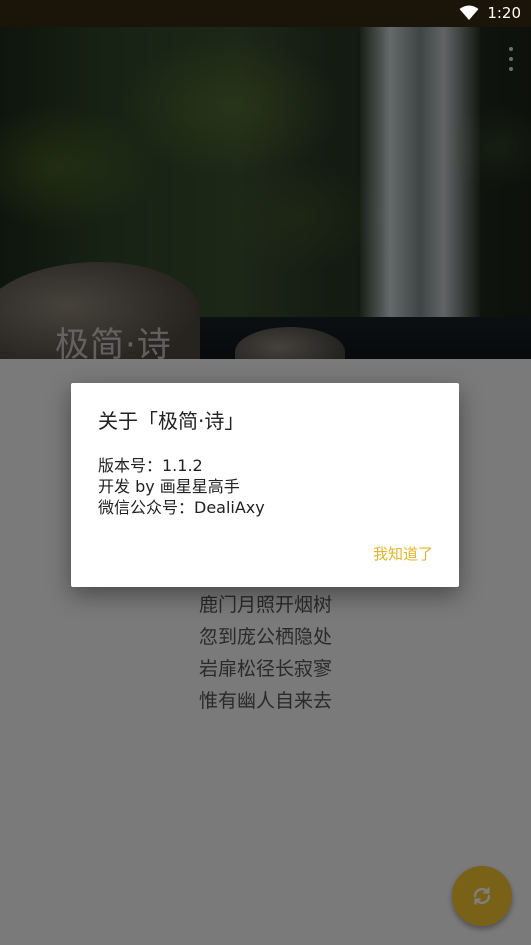 The width and height of the screenshot is (531, 945). Describe the element at coordinates (403, 553) in the screenshot. I see `got-it-button: 我知道了` at that location.